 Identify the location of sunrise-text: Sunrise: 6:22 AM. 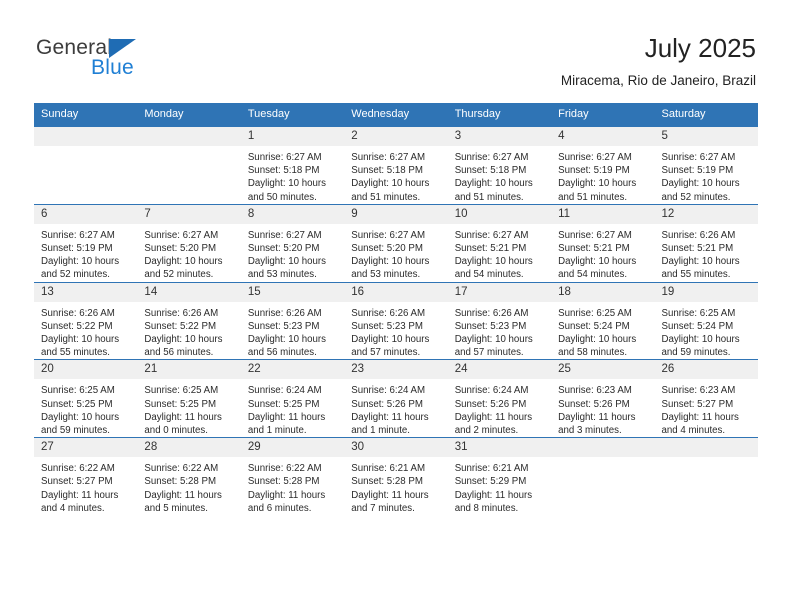
(284, 469).